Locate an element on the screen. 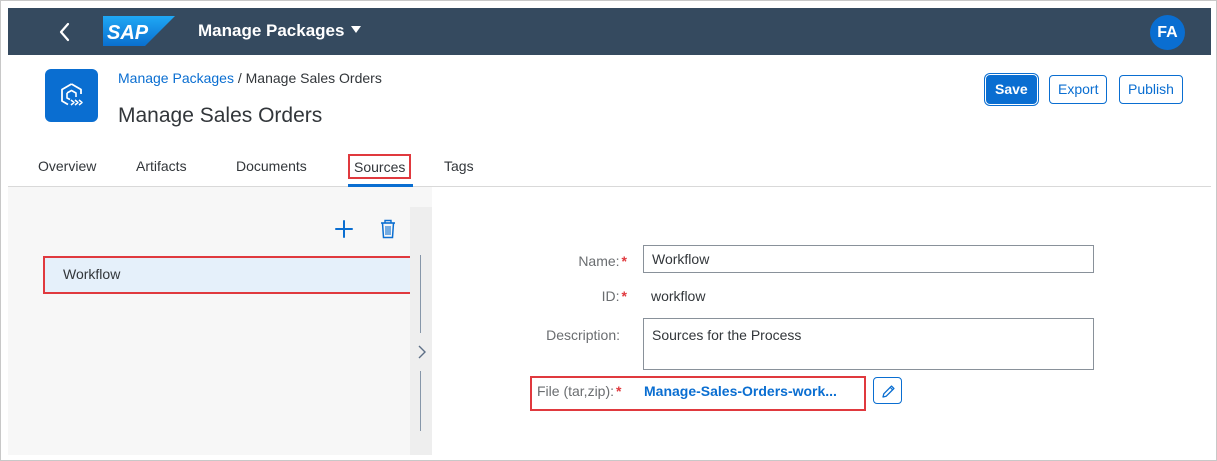  export-button: Export is located at coordinates (1078, 89).